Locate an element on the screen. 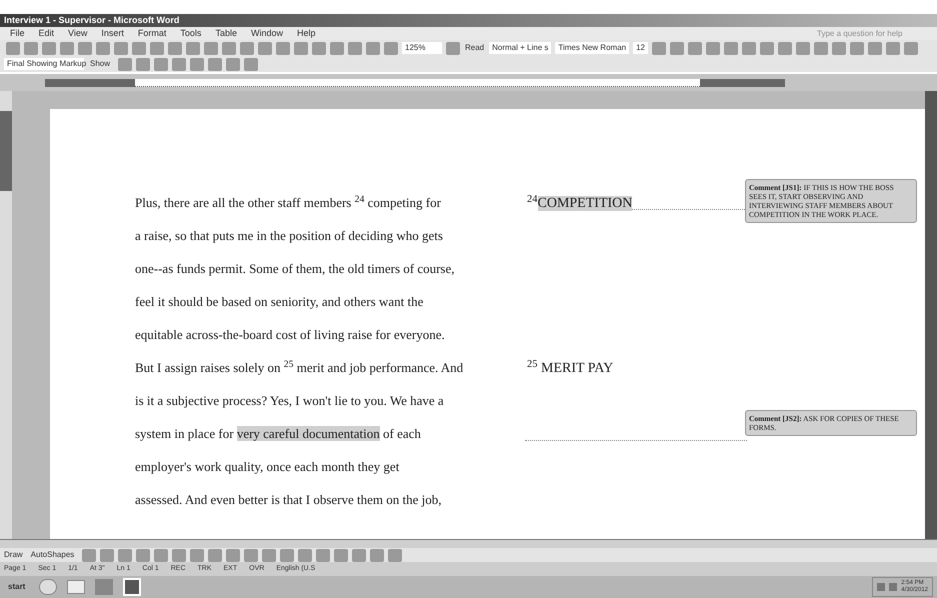 The width and height of the screenshot is (937, 598). body-text-line: is it a subjective process? Yes, I won't lie to you. We have a is located at coordinates (290, 401).